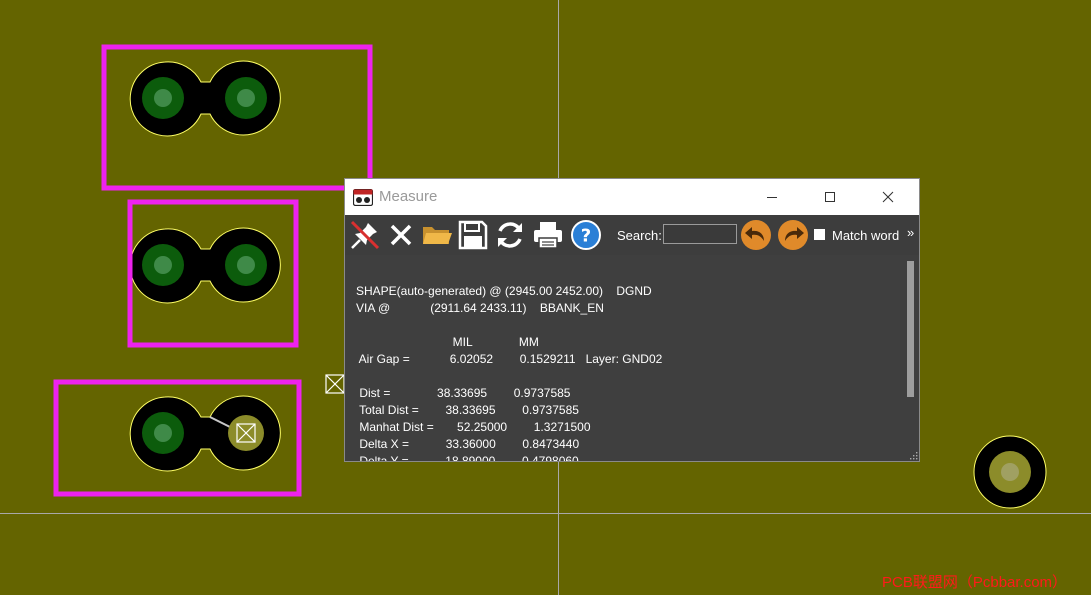  I want to click on search-input, so click(700, 234).